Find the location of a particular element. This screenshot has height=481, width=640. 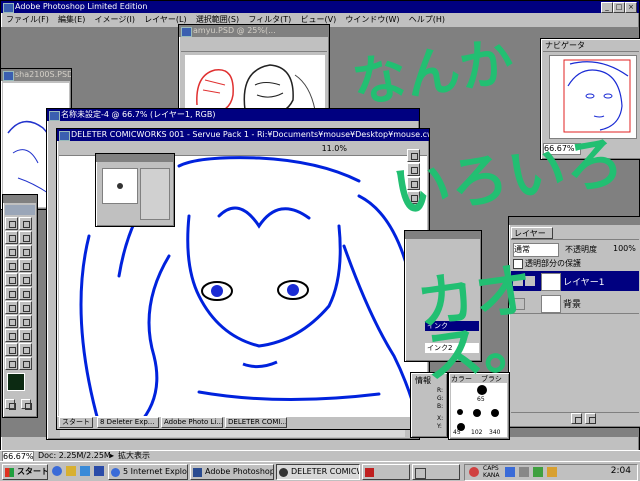

tray-app-icon is located at coordinates (538, 472).